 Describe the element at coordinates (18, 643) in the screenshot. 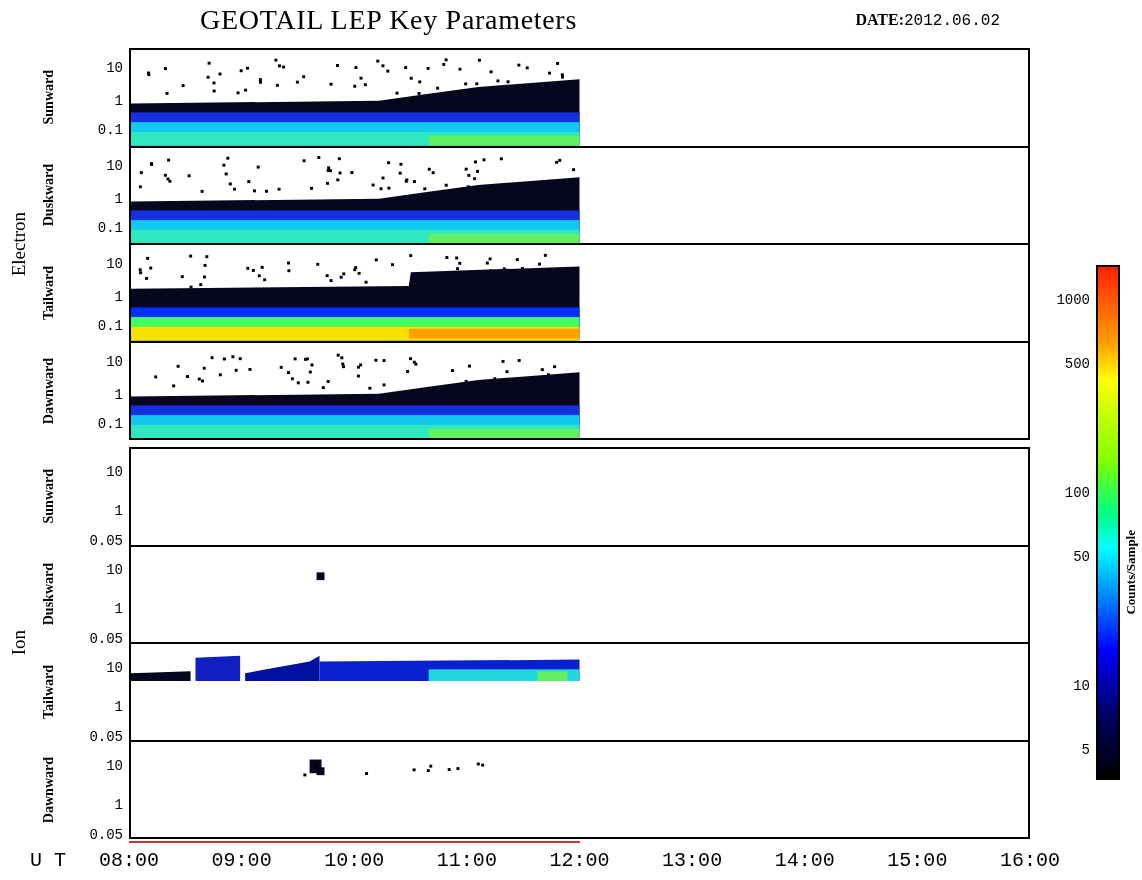

I see `group-label: Ion` at that location.